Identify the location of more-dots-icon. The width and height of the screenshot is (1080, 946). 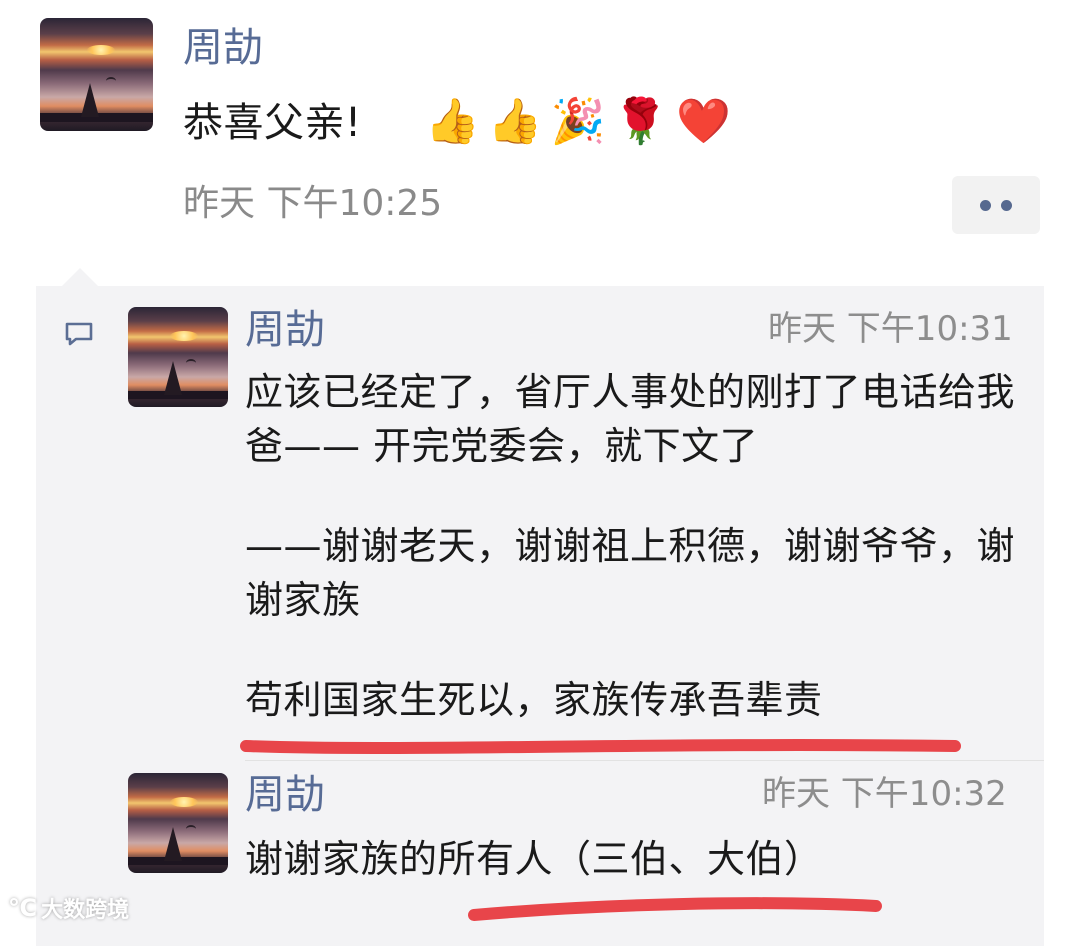
(996, 205).